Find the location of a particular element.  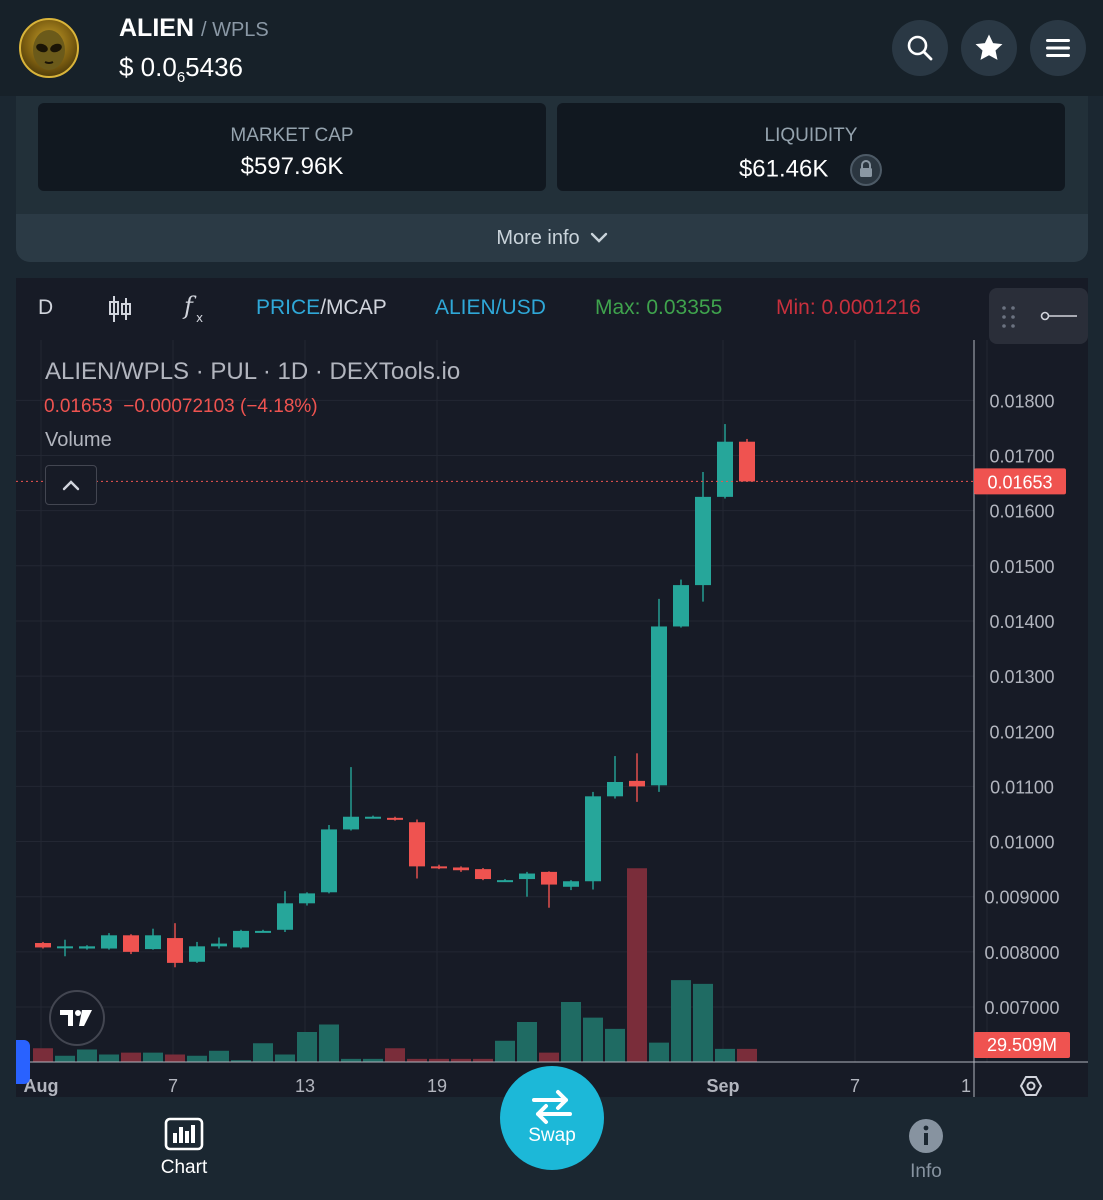

star-icon is located at coordinates (989, 47).